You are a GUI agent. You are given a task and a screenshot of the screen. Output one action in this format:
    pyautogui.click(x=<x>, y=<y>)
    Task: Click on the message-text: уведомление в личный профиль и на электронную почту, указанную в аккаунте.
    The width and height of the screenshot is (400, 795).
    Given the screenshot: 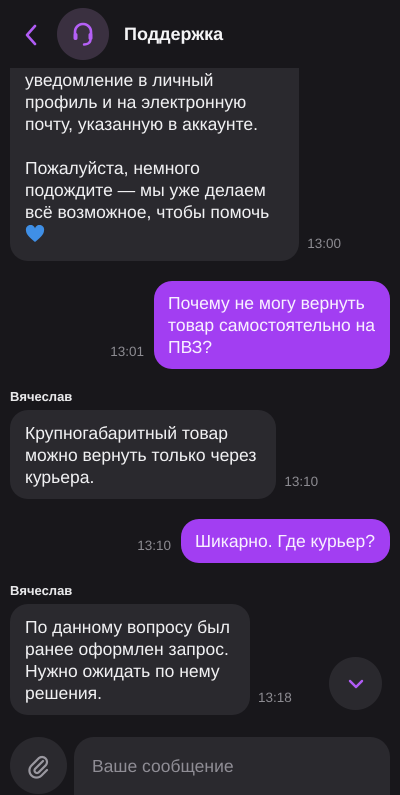 What is the action you would take?
    pyautogui.click(x=142, y=102)
    